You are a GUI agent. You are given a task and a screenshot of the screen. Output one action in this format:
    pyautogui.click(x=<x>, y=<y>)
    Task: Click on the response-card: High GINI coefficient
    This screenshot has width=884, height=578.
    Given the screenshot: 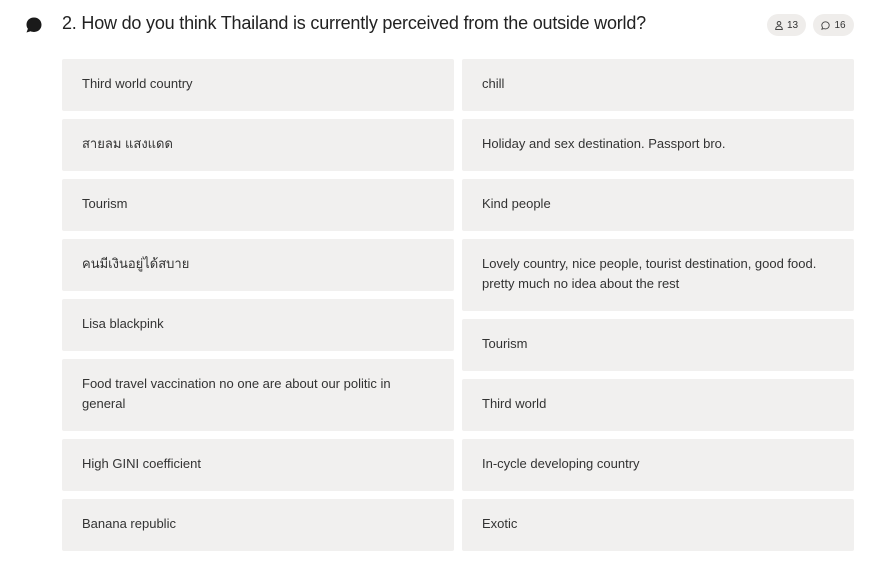 What is the action you would take?
    pyautogui.click(x=258, y=465)
    